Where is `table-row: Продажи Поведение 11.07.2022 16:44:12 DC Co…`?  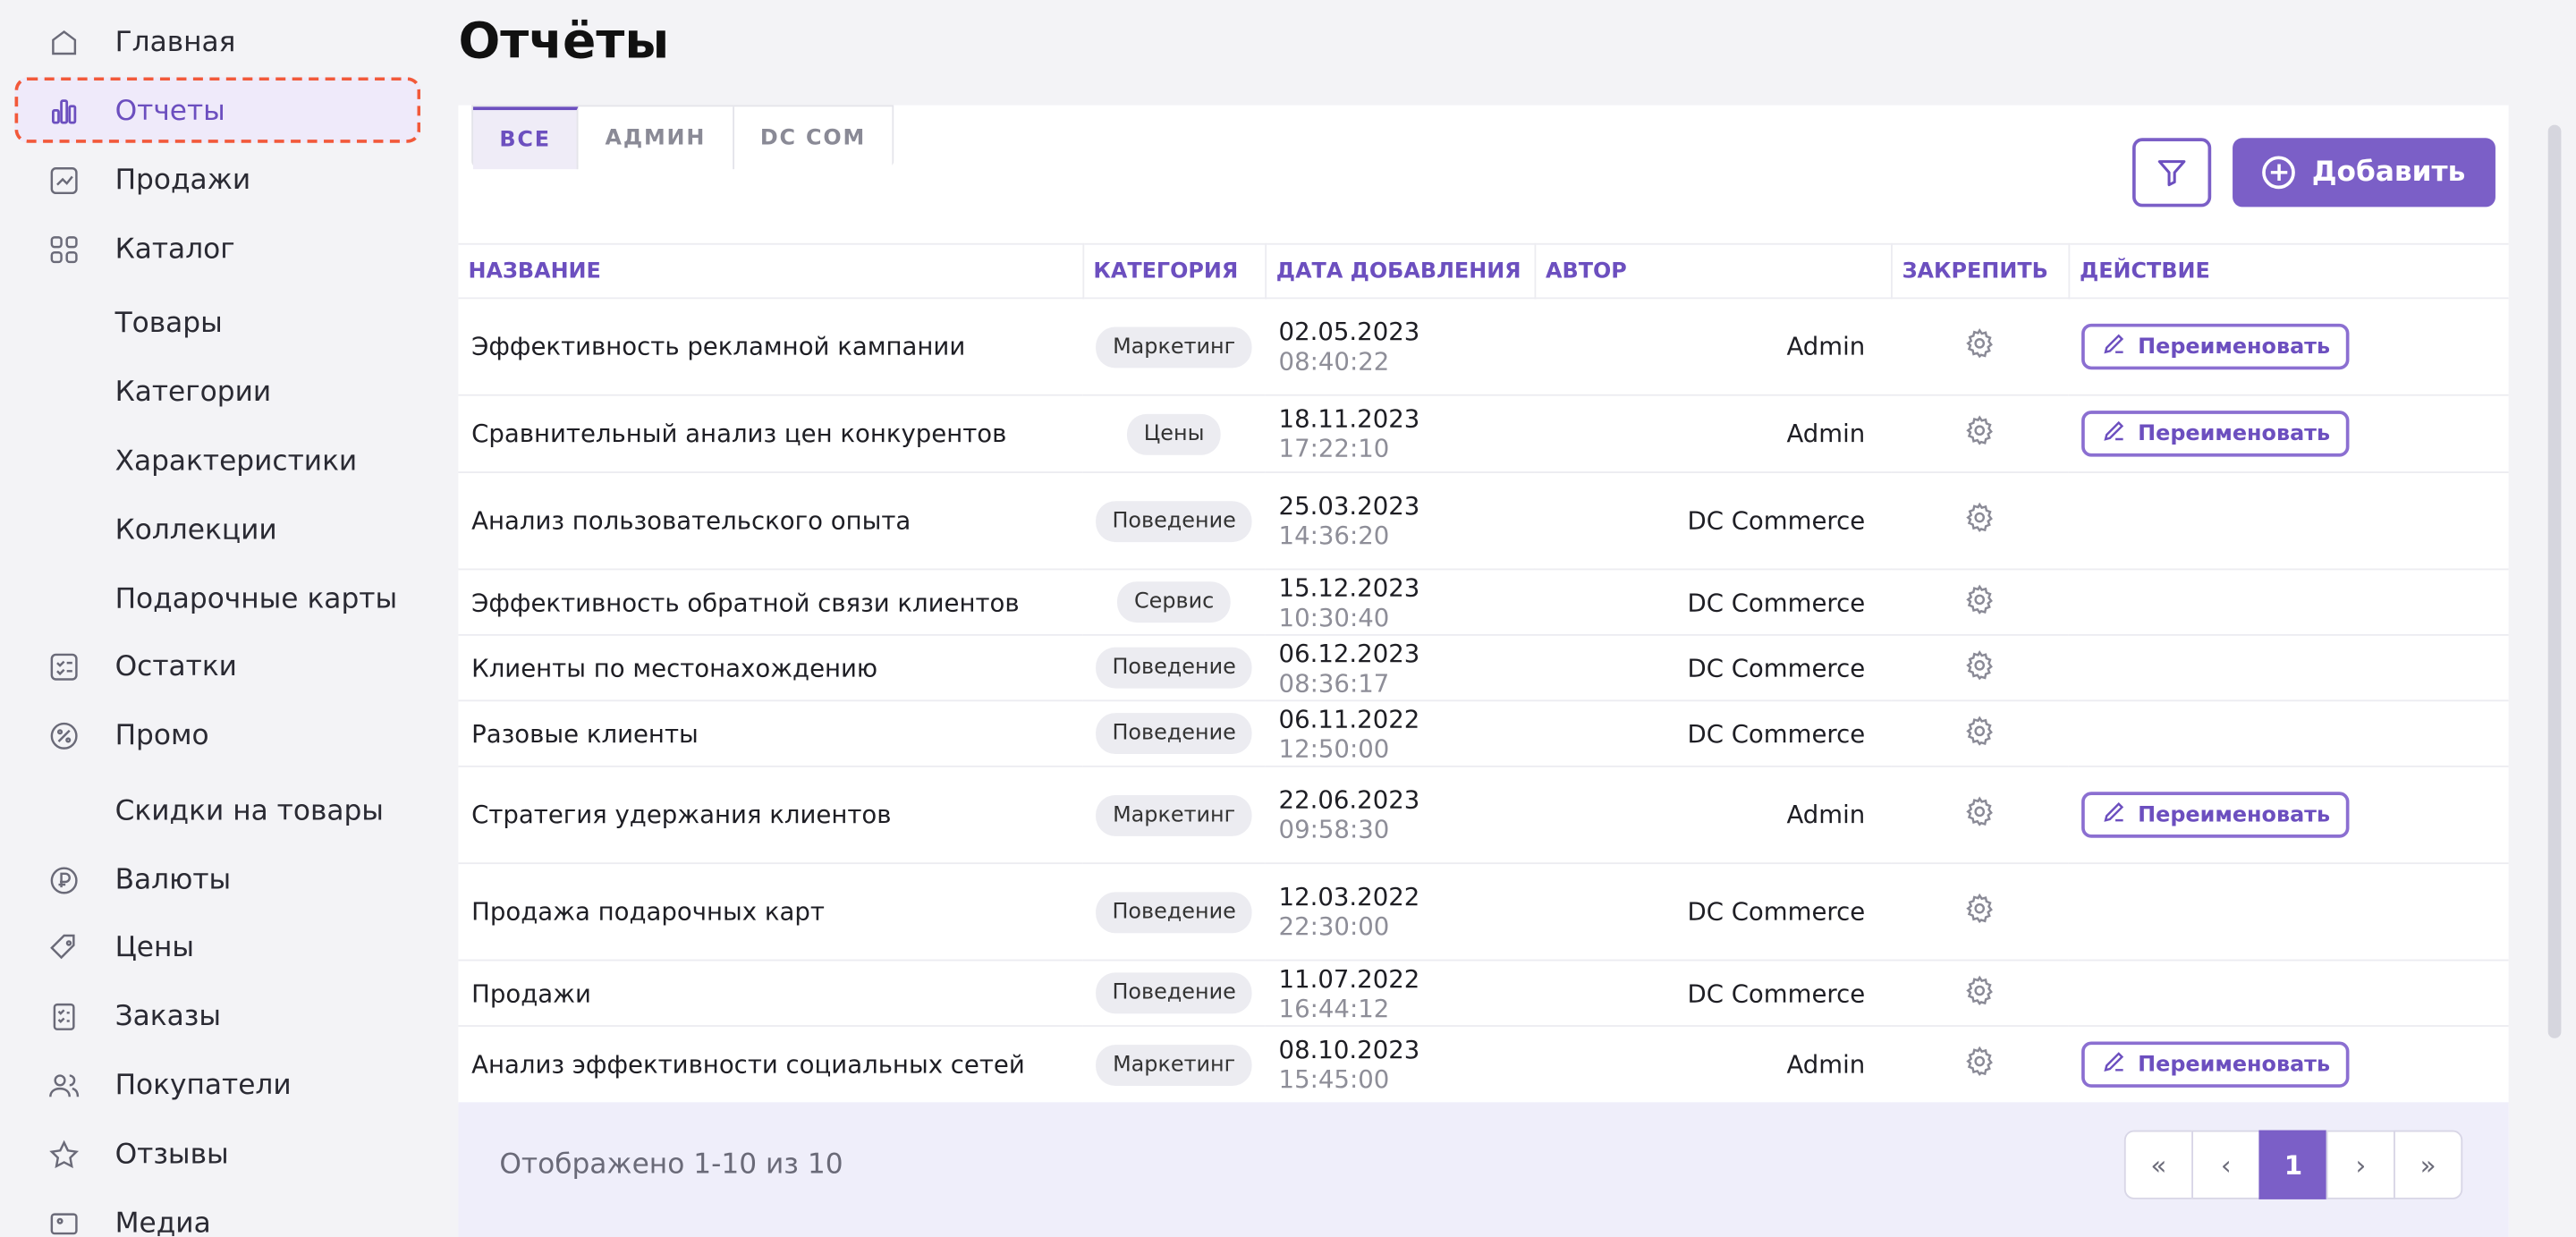 table-row: Продажи Поведение 11.07.2022 16:44:12 DC Co… is located at coordinates (1483, 993).